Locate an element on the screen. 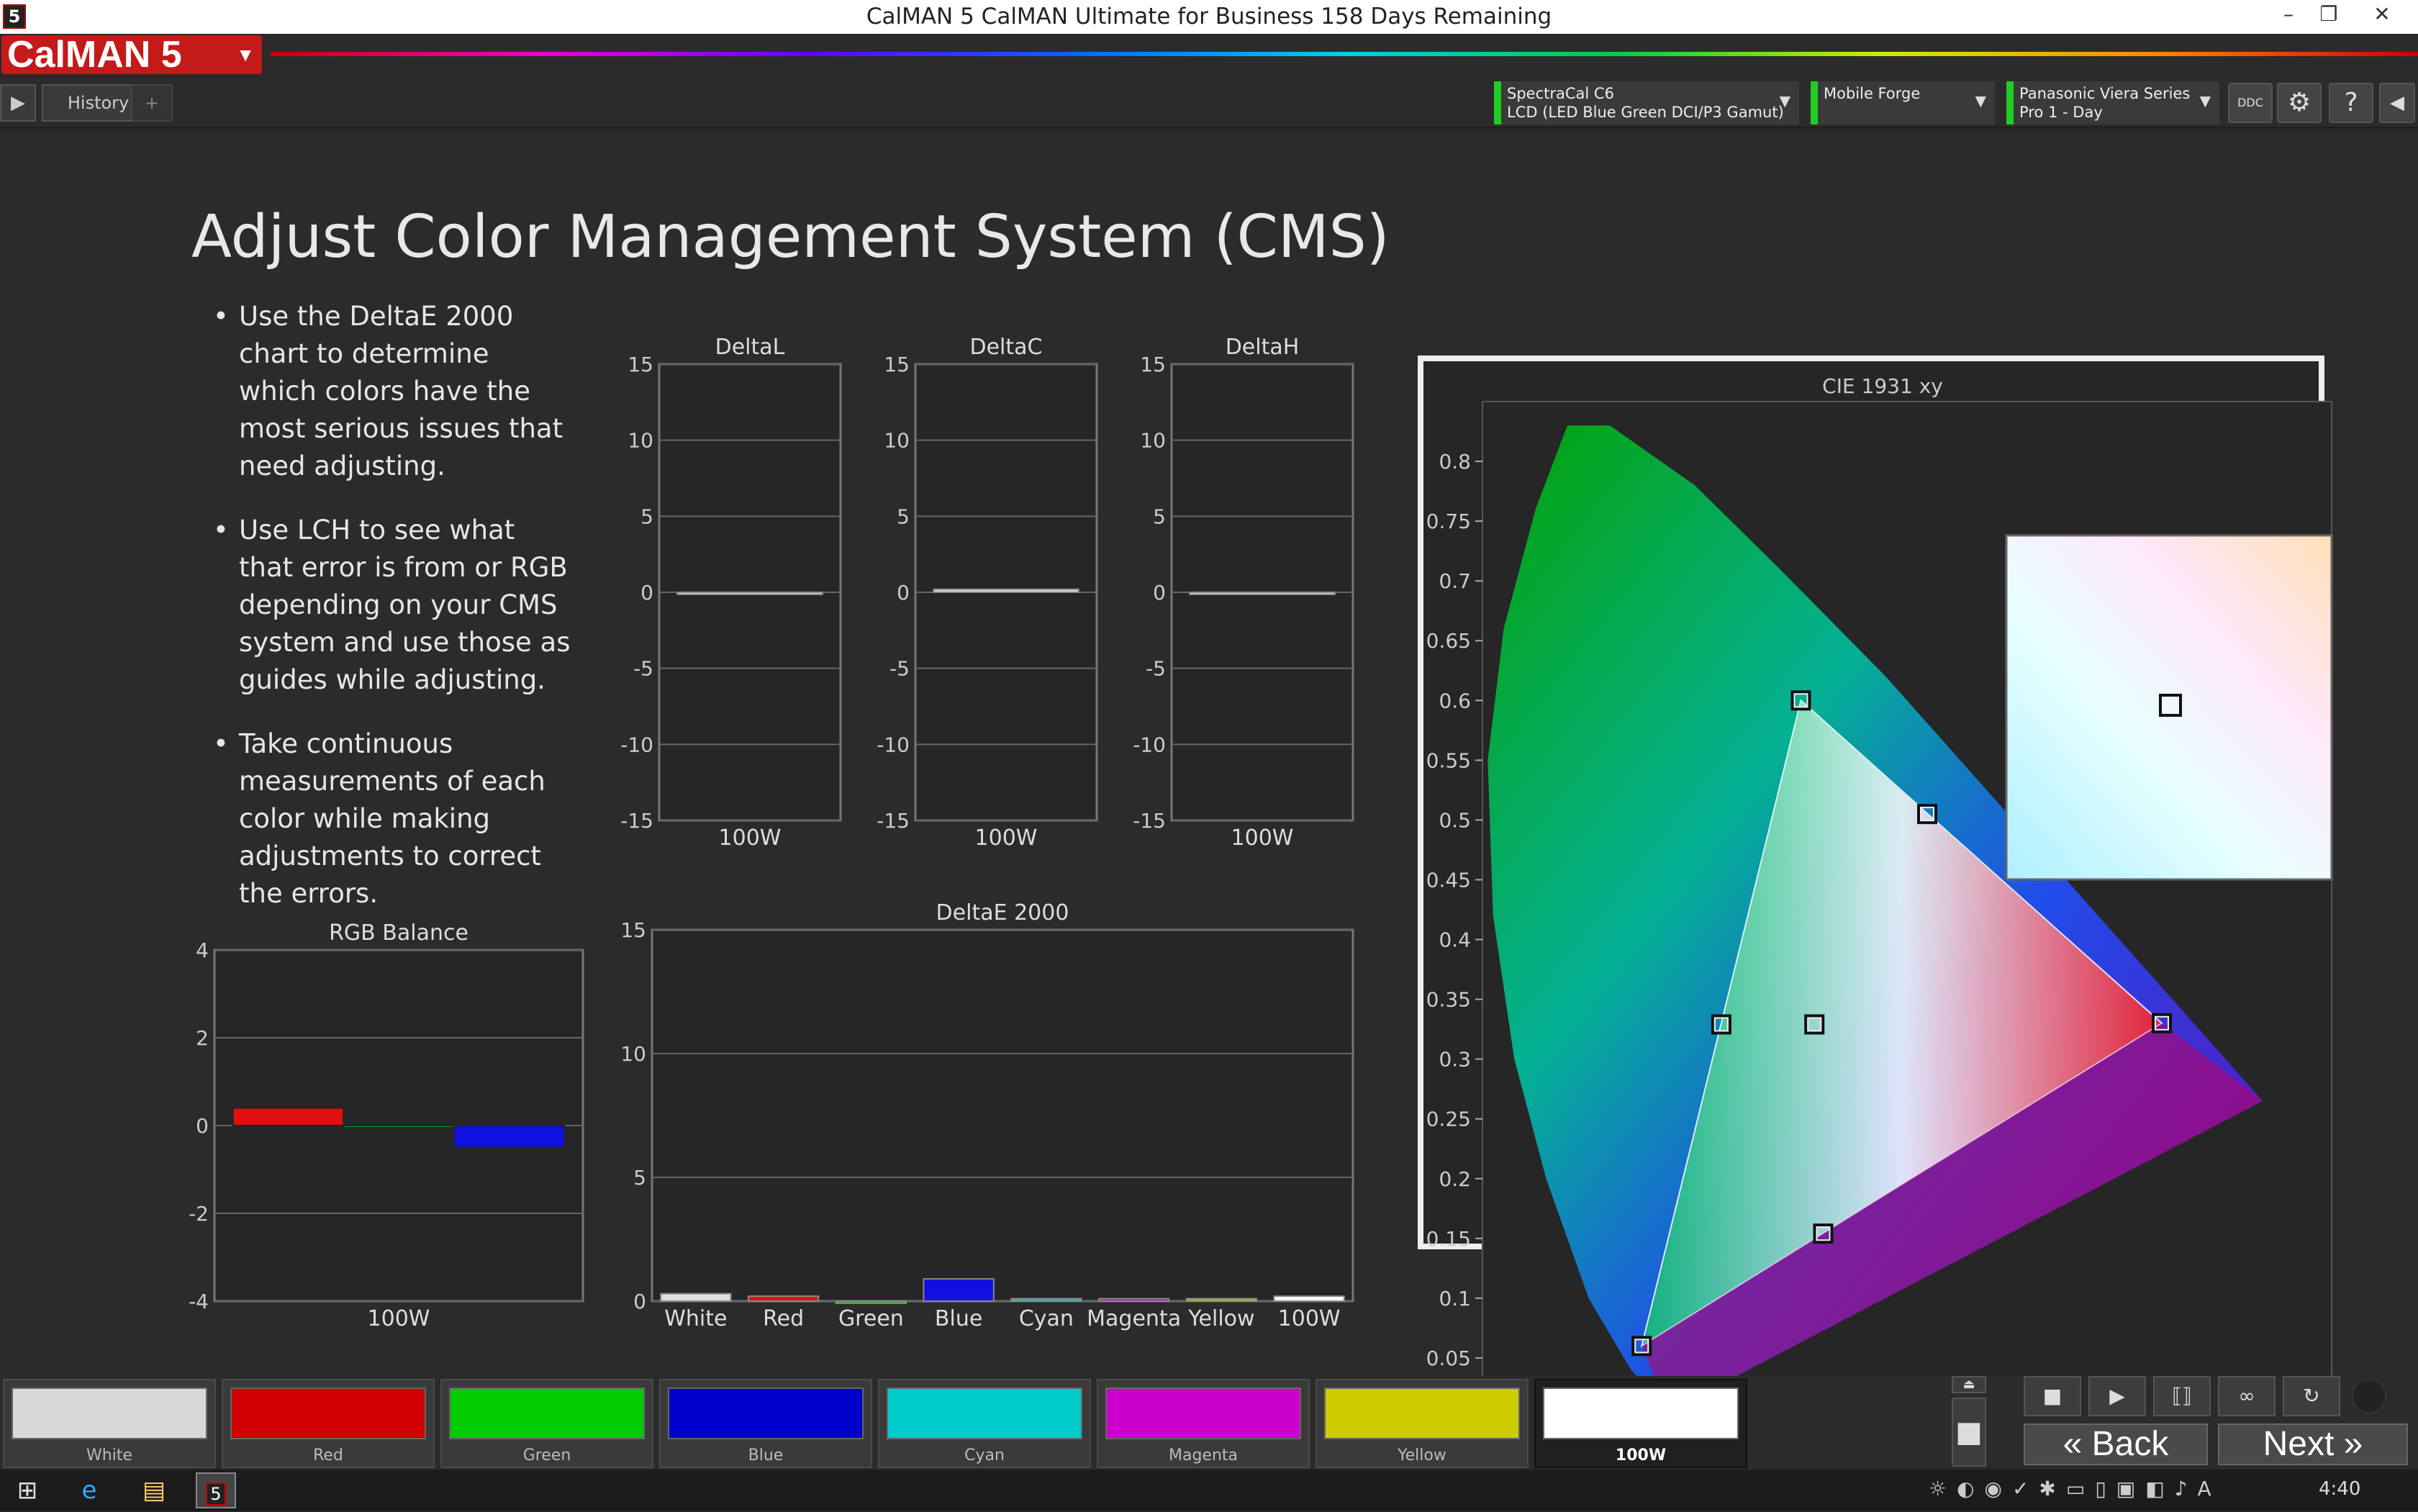 This screenshot has width=2418, height=1512. add-tab-button: + is located at coordinates (152, 103).